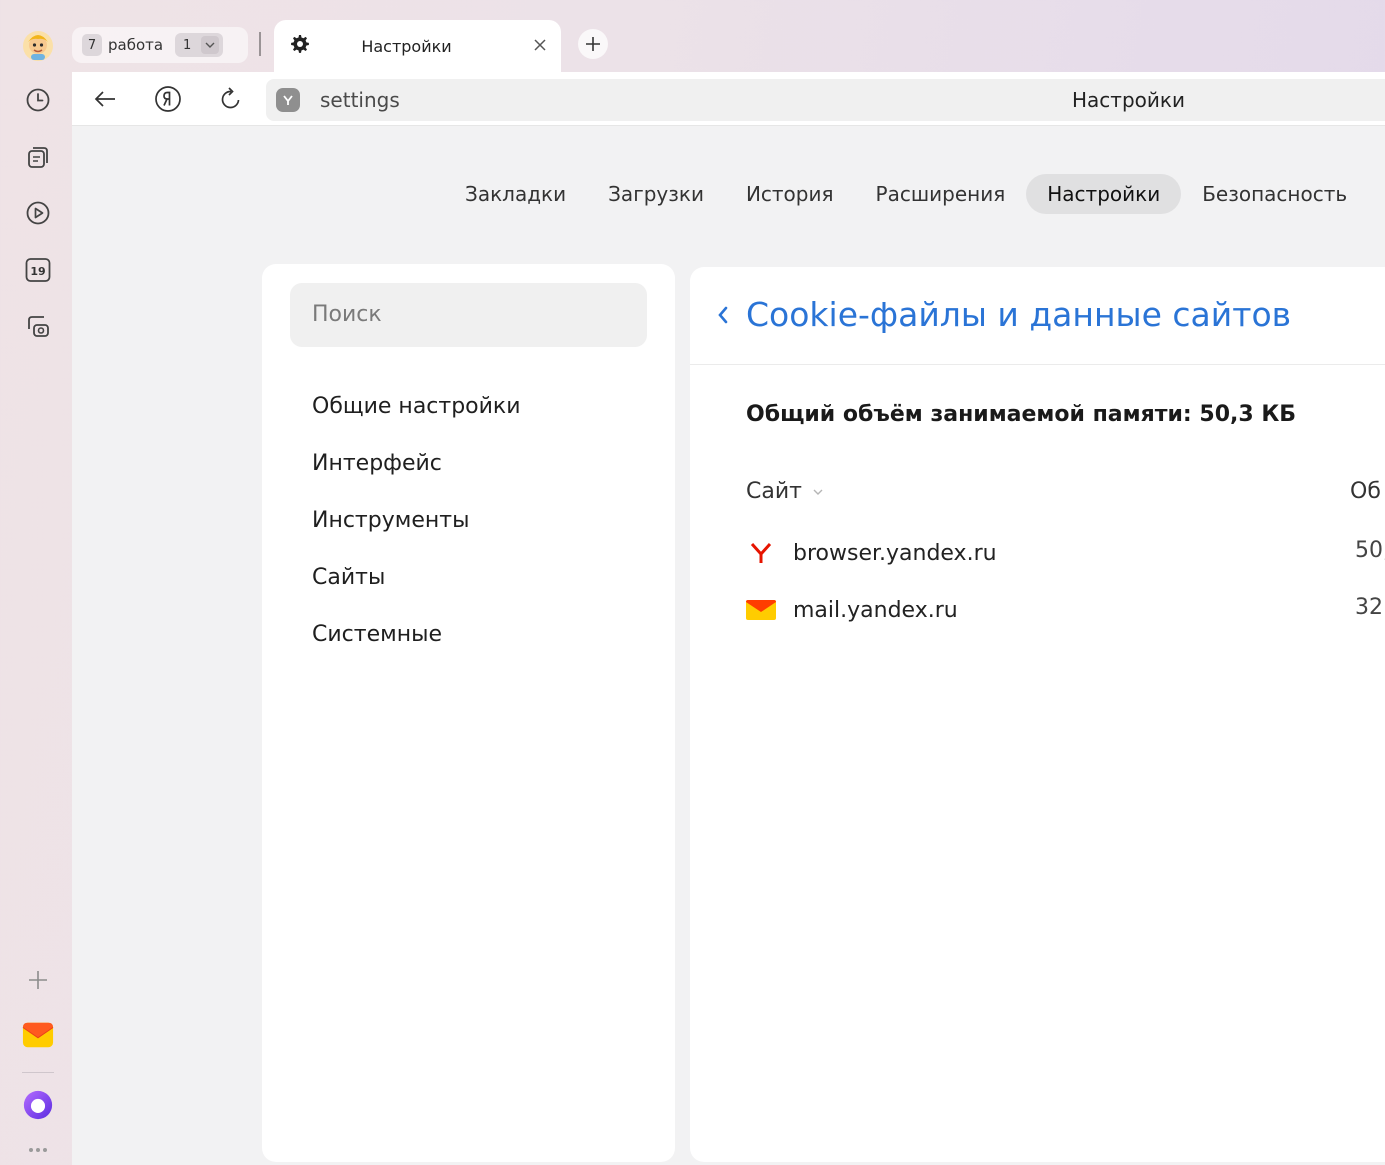 The width and height of the screenshot is (1385, 1165). What do you see at coordinates (825, 100) in the screenshot?
I see `address-bar: settings Настройки` at bounding box center [825, 100].